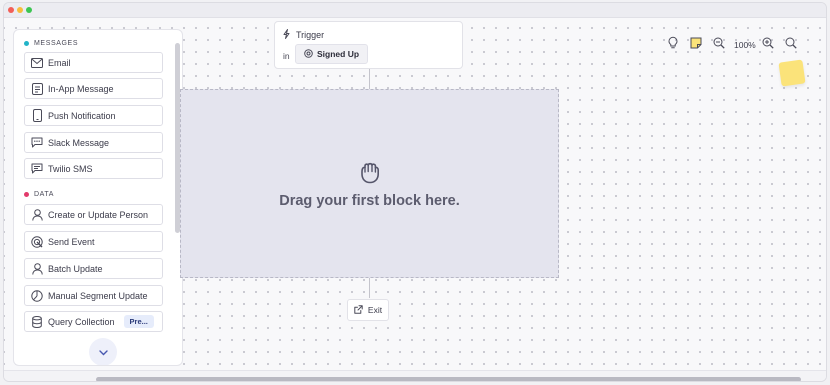 The image size is (830, 385). What do you see at coordinates (26, 194) in the screenshot?
I see `data-section-dot` at bounding box center [26, 194].